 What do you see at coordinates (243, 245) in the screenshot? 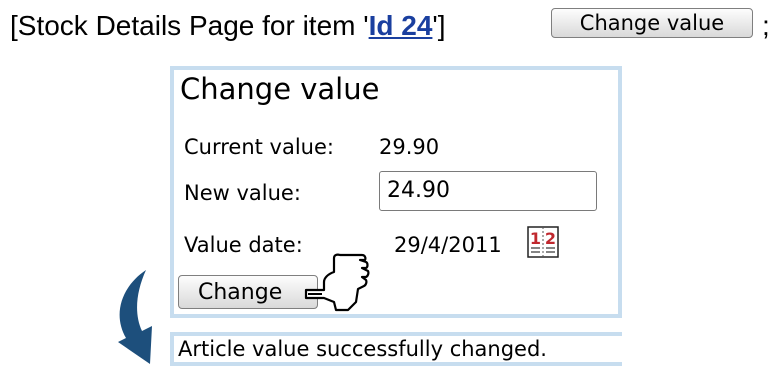
I see `value-date-label: Value date:` at bounding box center [243, 245].